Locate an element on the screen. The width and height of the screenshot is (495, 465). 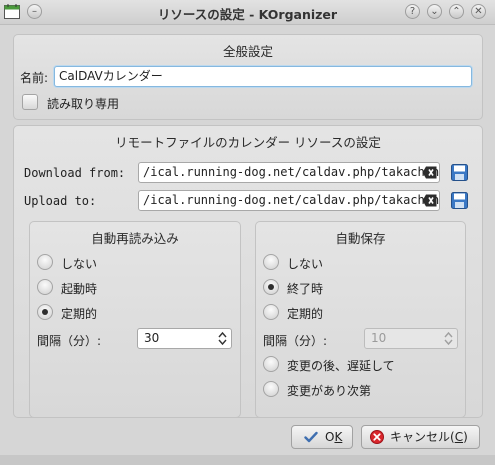
save-periodic-radio is located at coordinates (271, 312).